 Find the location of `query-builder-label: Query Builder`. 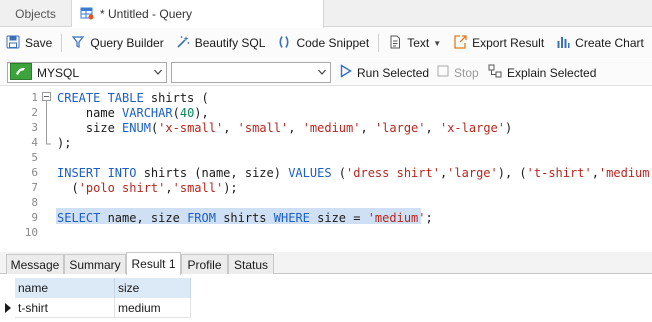

query-builder-label: Query Builder is located at coordinates (127, 43).